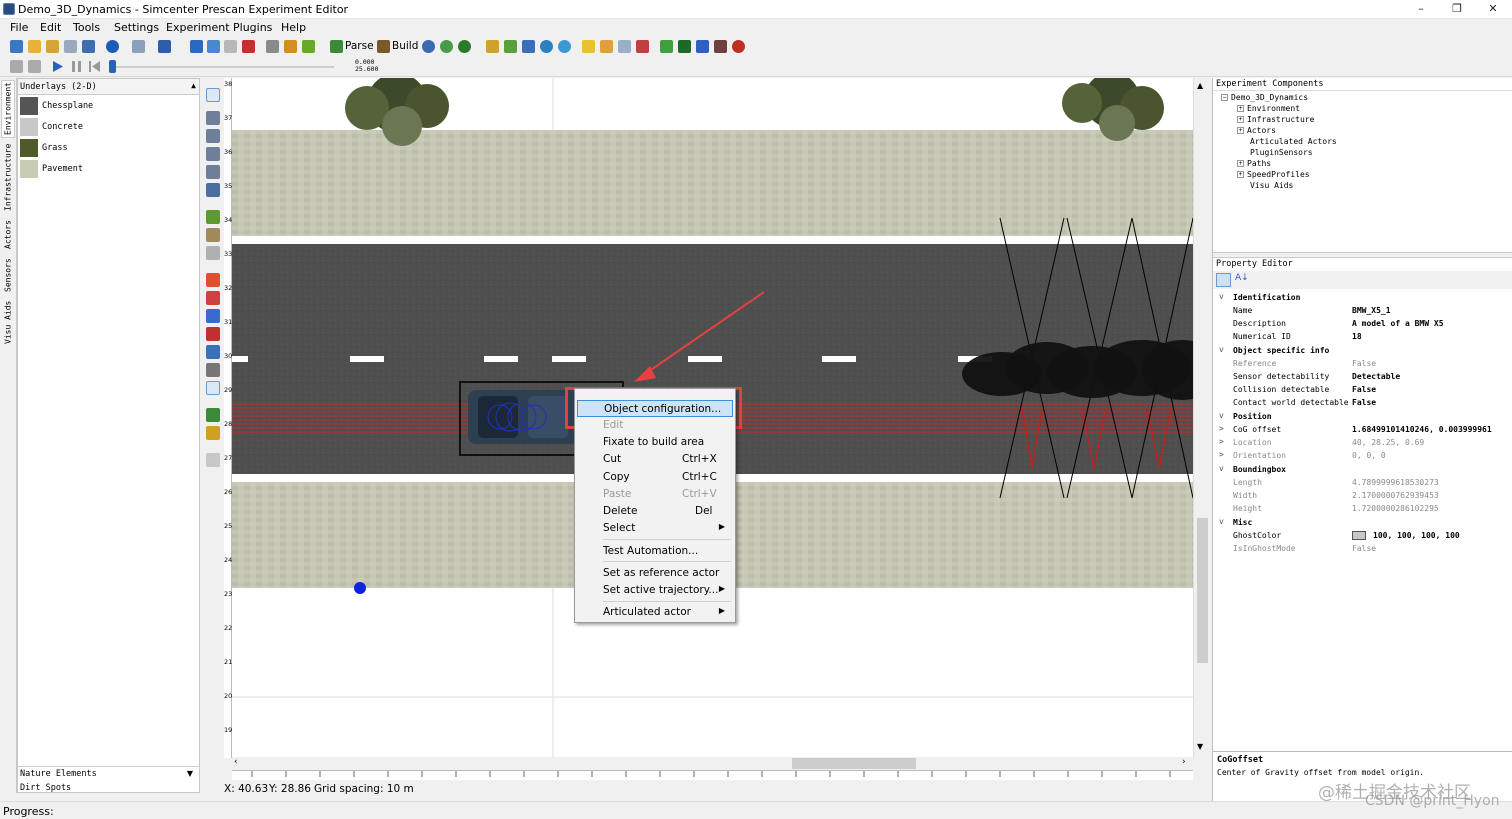 The image size is (1512, 819). Describe the element at coordinates (1202, 590) in the screenshot. I see `vertical-scroll-thumb` at that location.